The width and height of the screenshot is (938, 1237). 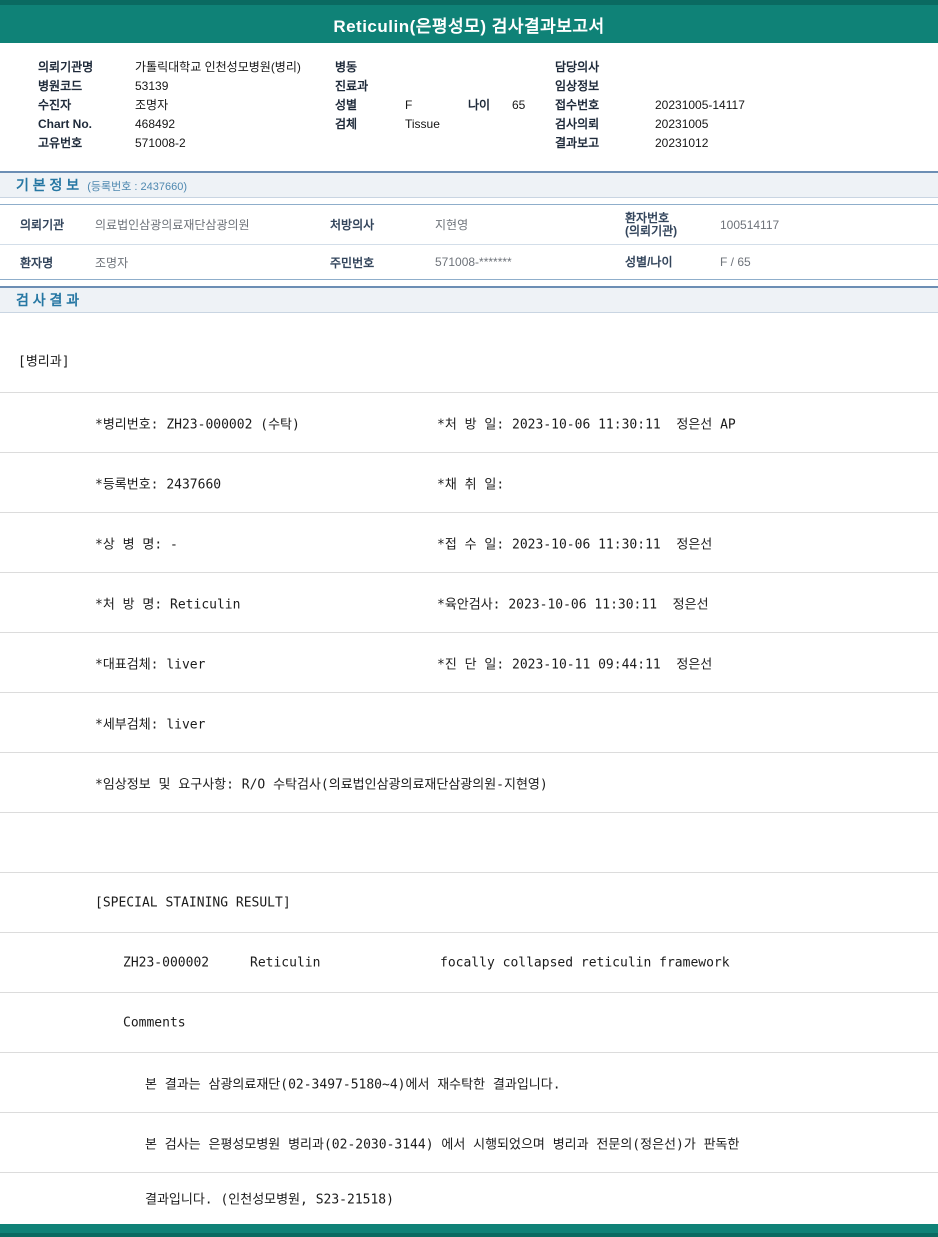 I want to click on result-left-text: *대표검체: liver, so click(x=150, y=664).